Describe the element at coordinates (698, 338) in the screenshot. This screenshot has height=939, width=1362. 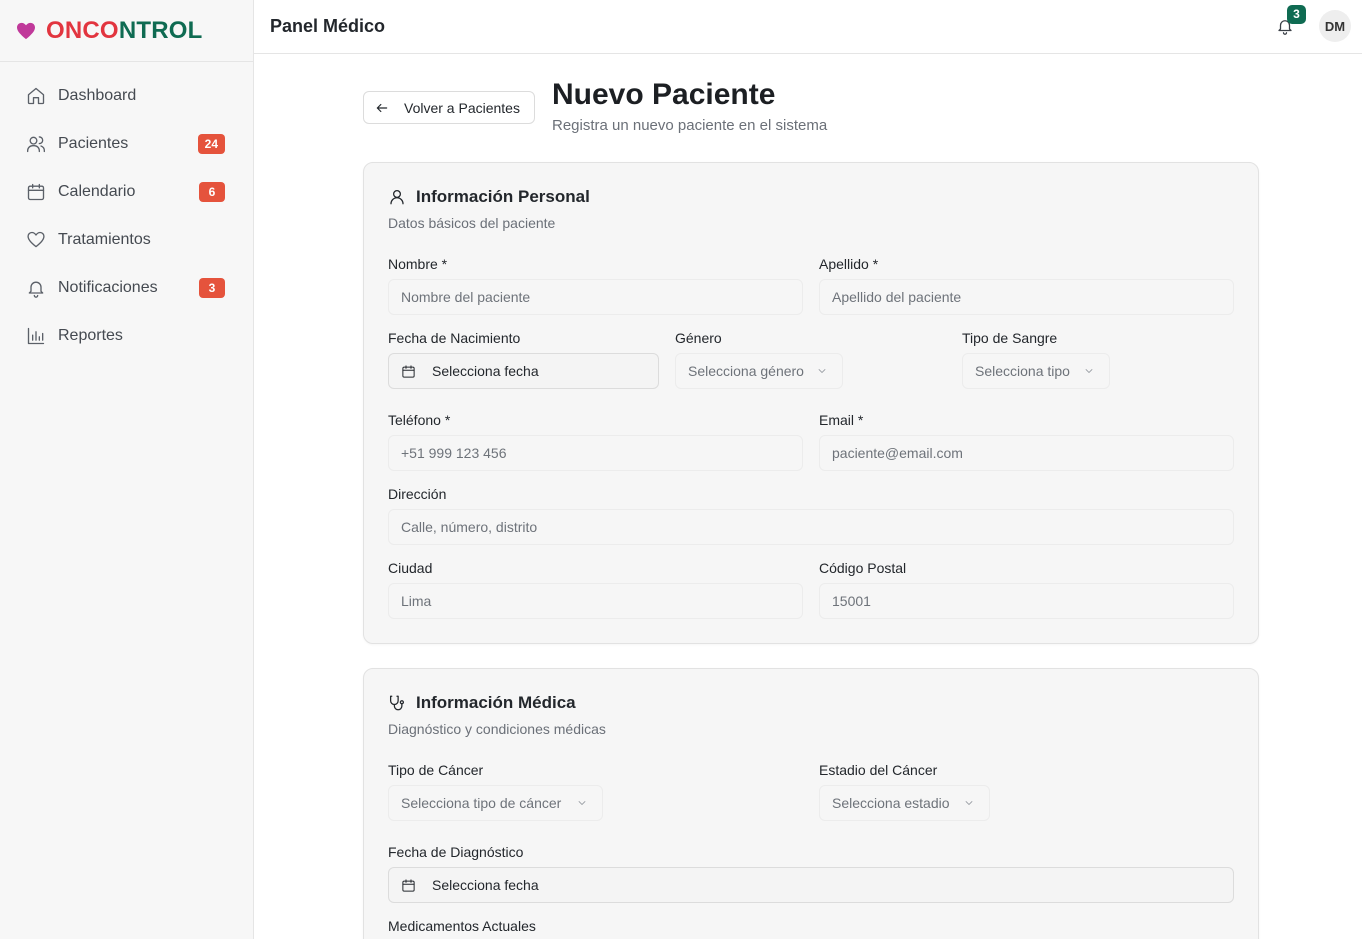
I see `genero-label: Género` at that location.